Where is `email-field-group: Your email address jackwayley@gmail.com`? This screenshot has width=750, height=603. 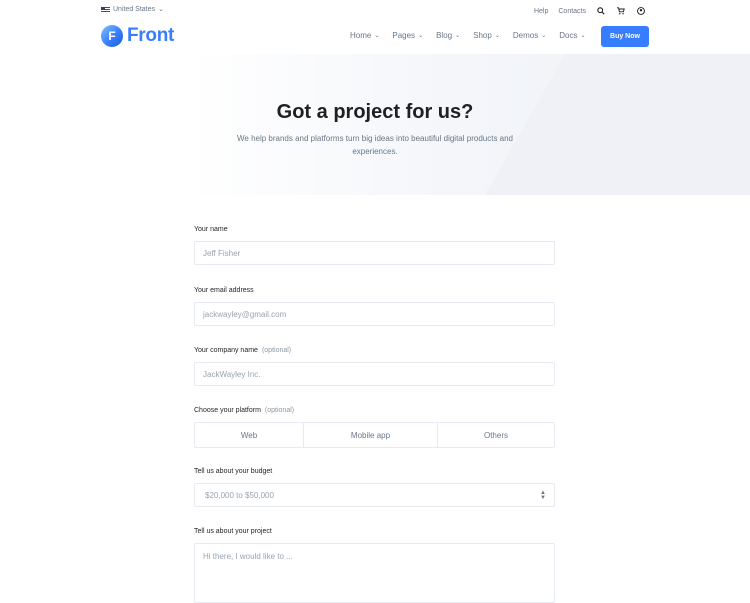 email-field-group: Your email address jackwayley@gmail.com is located at coordinates (375, 306).